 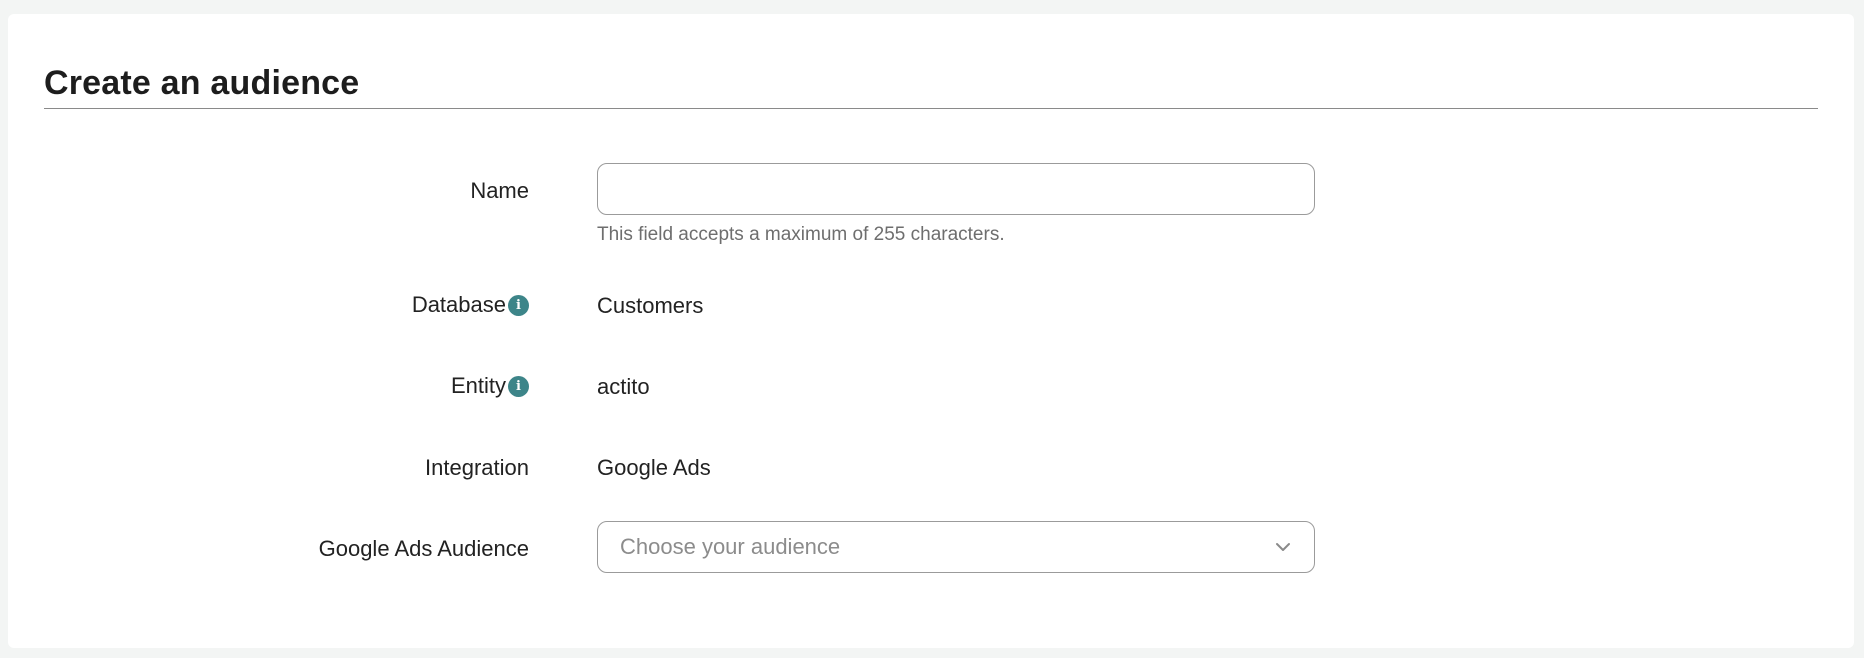 I want to click on google-ads-audience-label-text: Google Ads Audience, so click(x=423, y=548).